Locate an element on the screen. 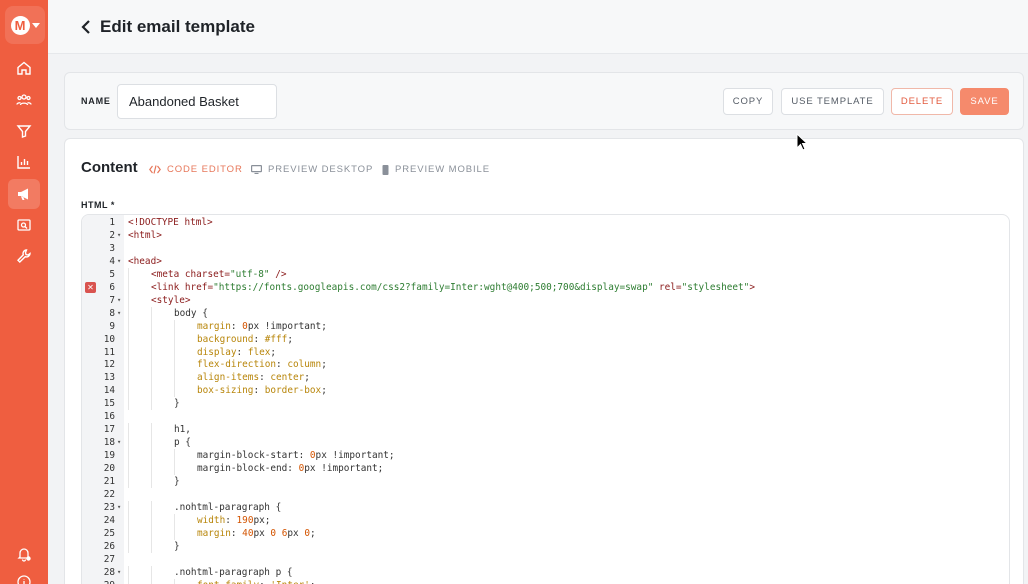 The image size is (1028, 584). code-text: width: 190px; is located at coordinates (233, 520).